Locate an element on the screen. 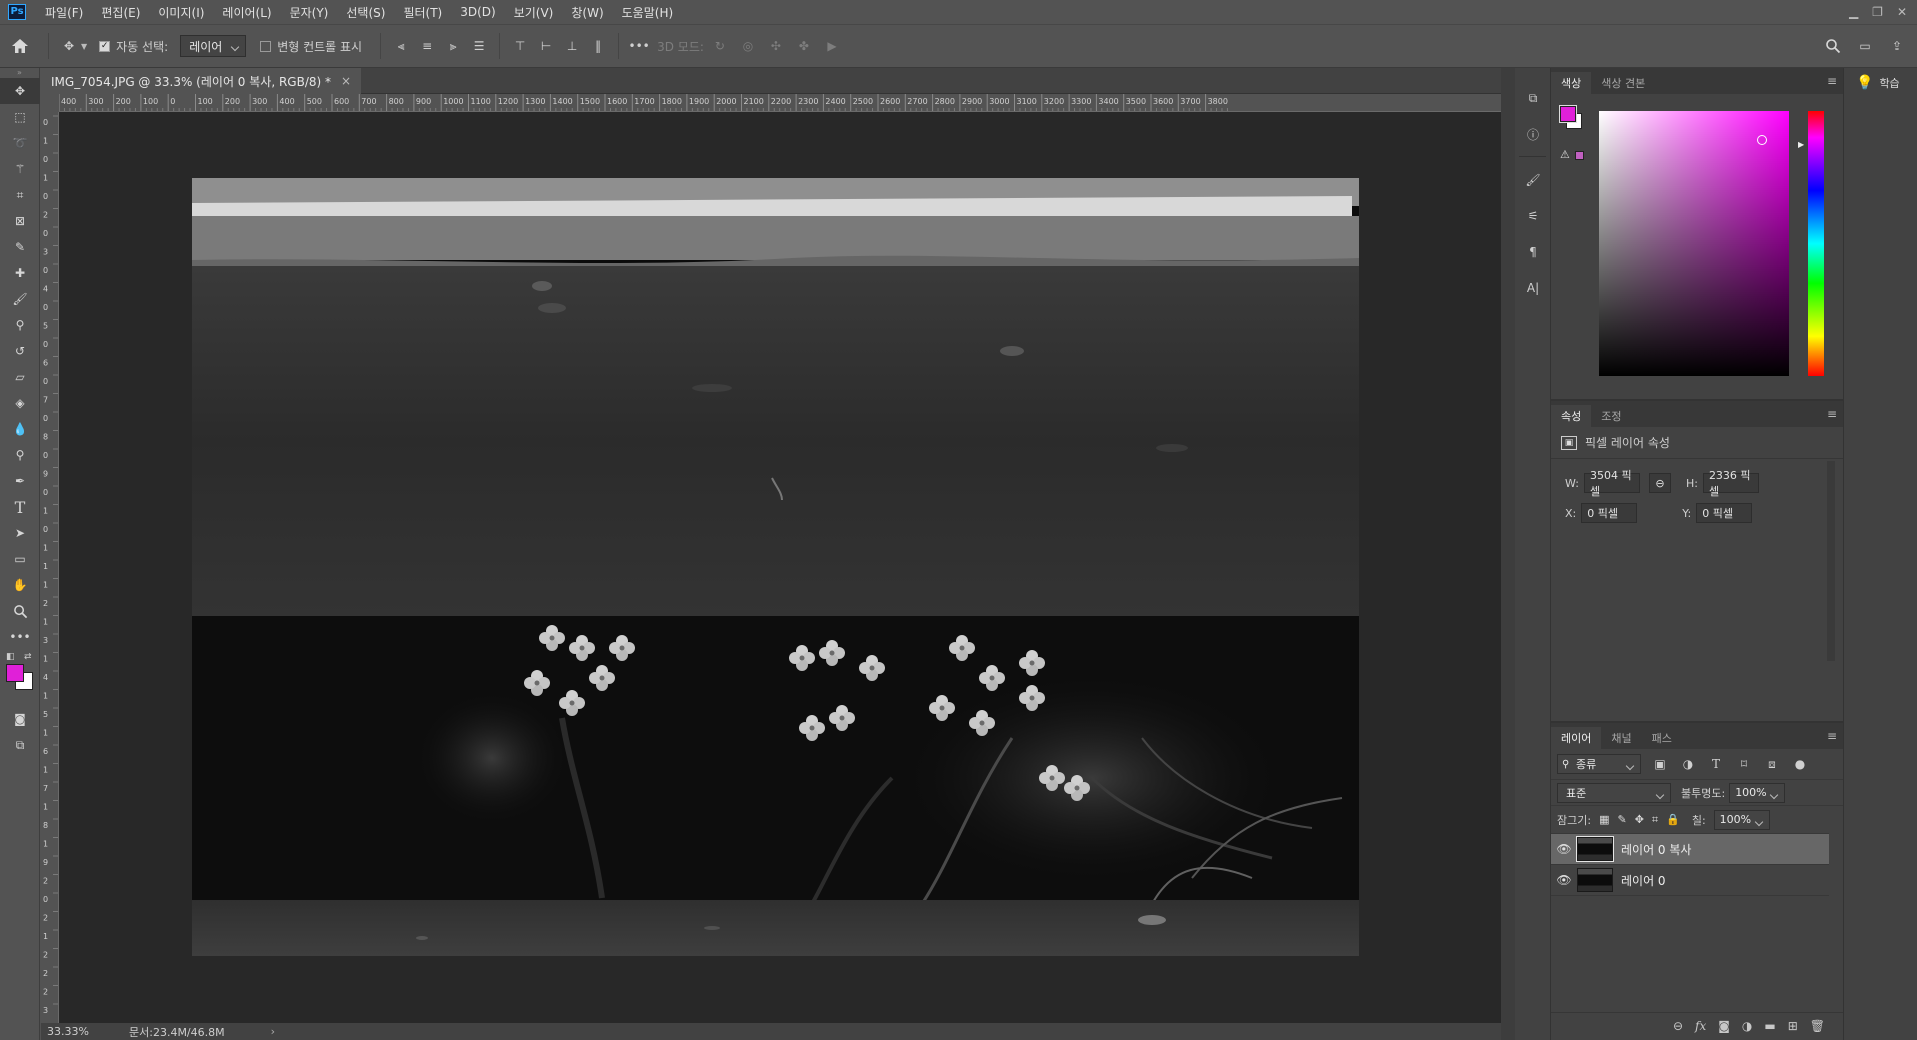  shape-tool: ▭ is located at coordinates (20, 559).